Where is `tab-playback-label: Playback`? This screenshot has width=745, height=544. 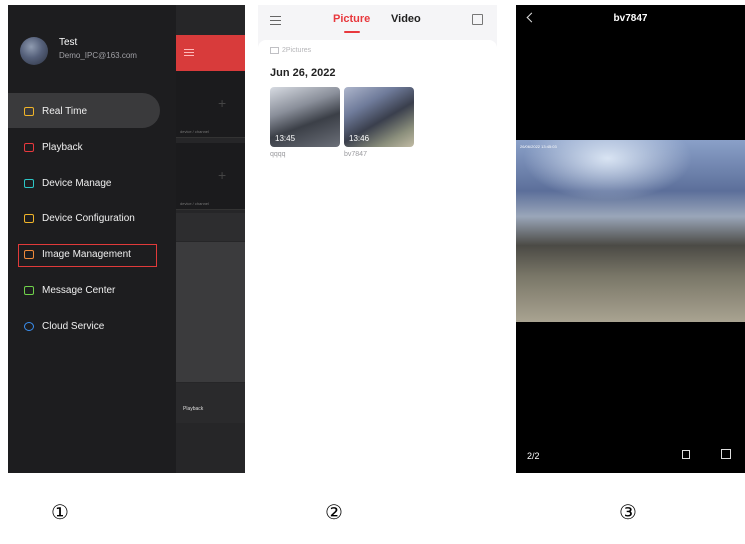 tab-playback-label: Playback is located at coordinates (193, 409).